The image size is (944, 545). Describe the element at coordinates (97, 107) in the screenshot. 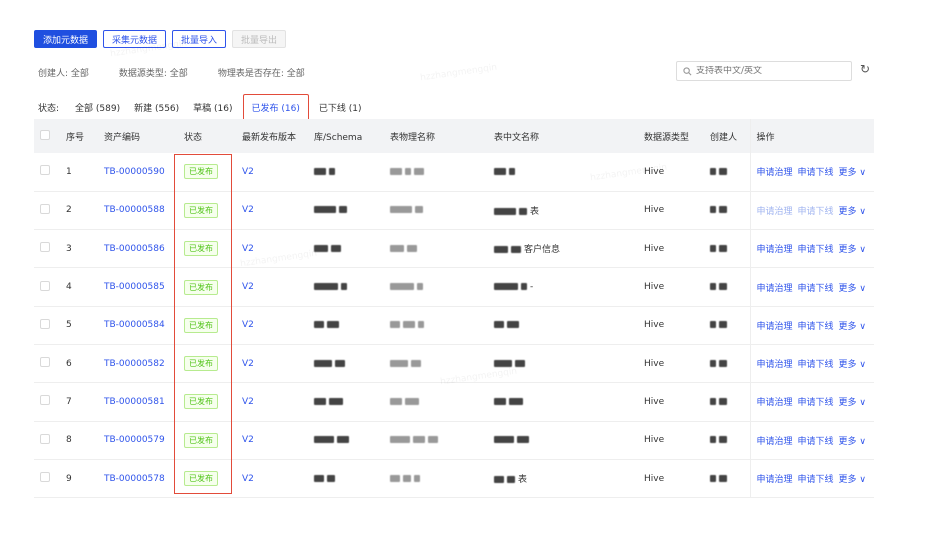

I see `tab-all: 全部 (589)` at that location.